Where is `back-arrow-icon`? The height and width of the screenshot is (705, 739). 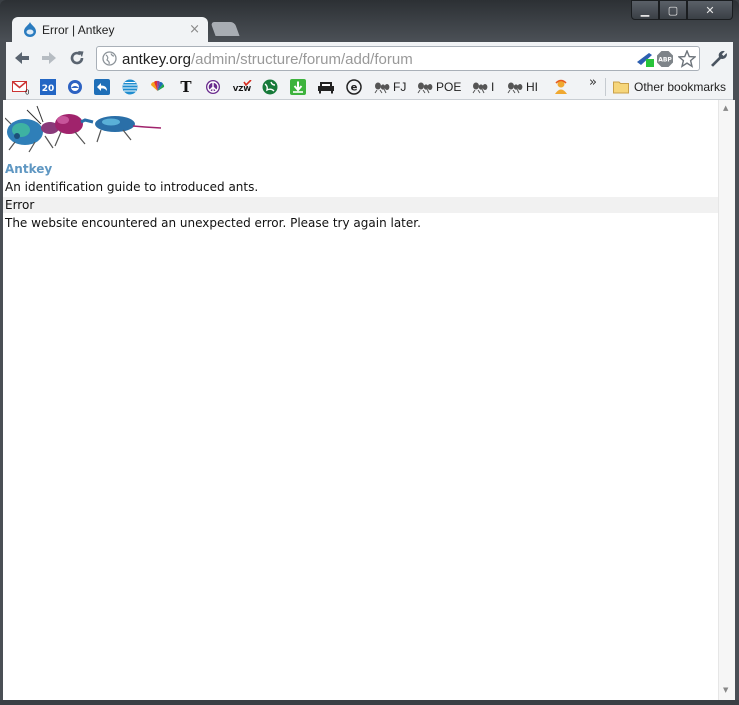 back-arrow-icon is located at coordinates (22, 58).